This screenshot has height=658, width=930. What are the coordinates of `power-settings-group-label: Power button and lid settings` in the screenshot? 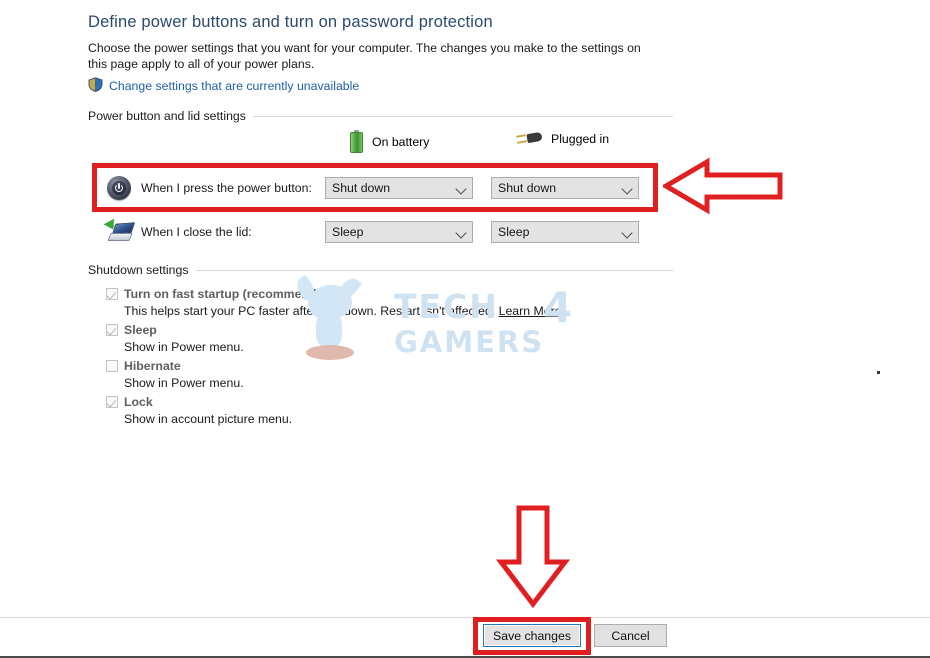 It's located at (167, 116).